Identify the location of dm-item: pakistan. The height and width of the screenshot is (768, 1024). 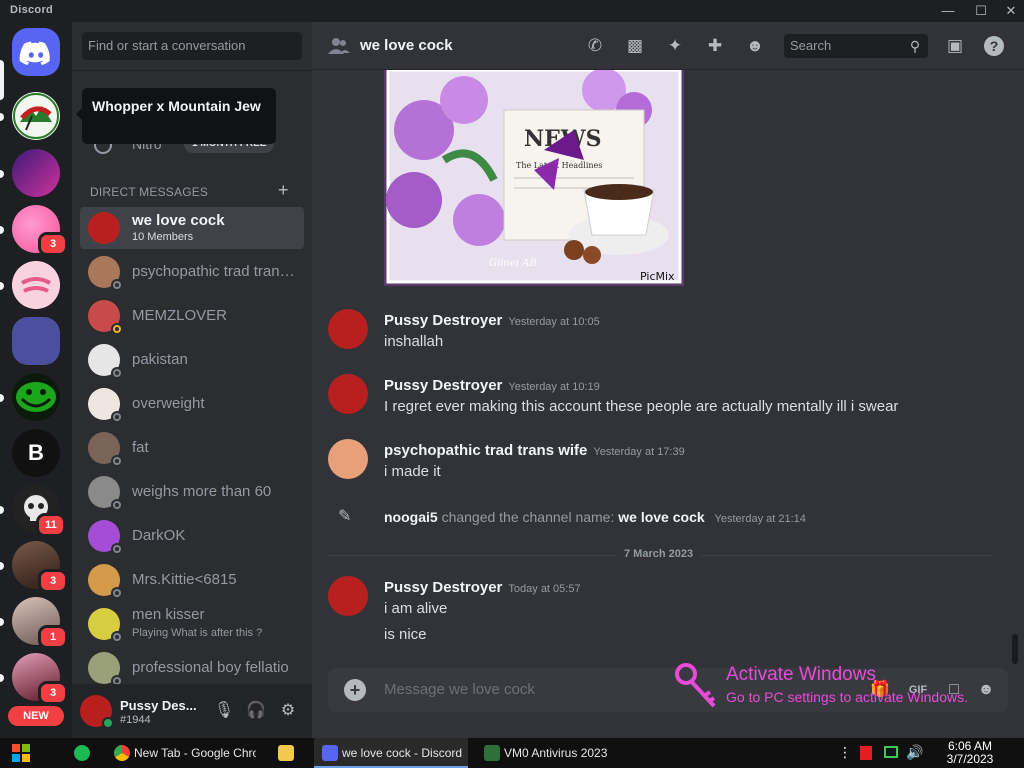
(192, 360).